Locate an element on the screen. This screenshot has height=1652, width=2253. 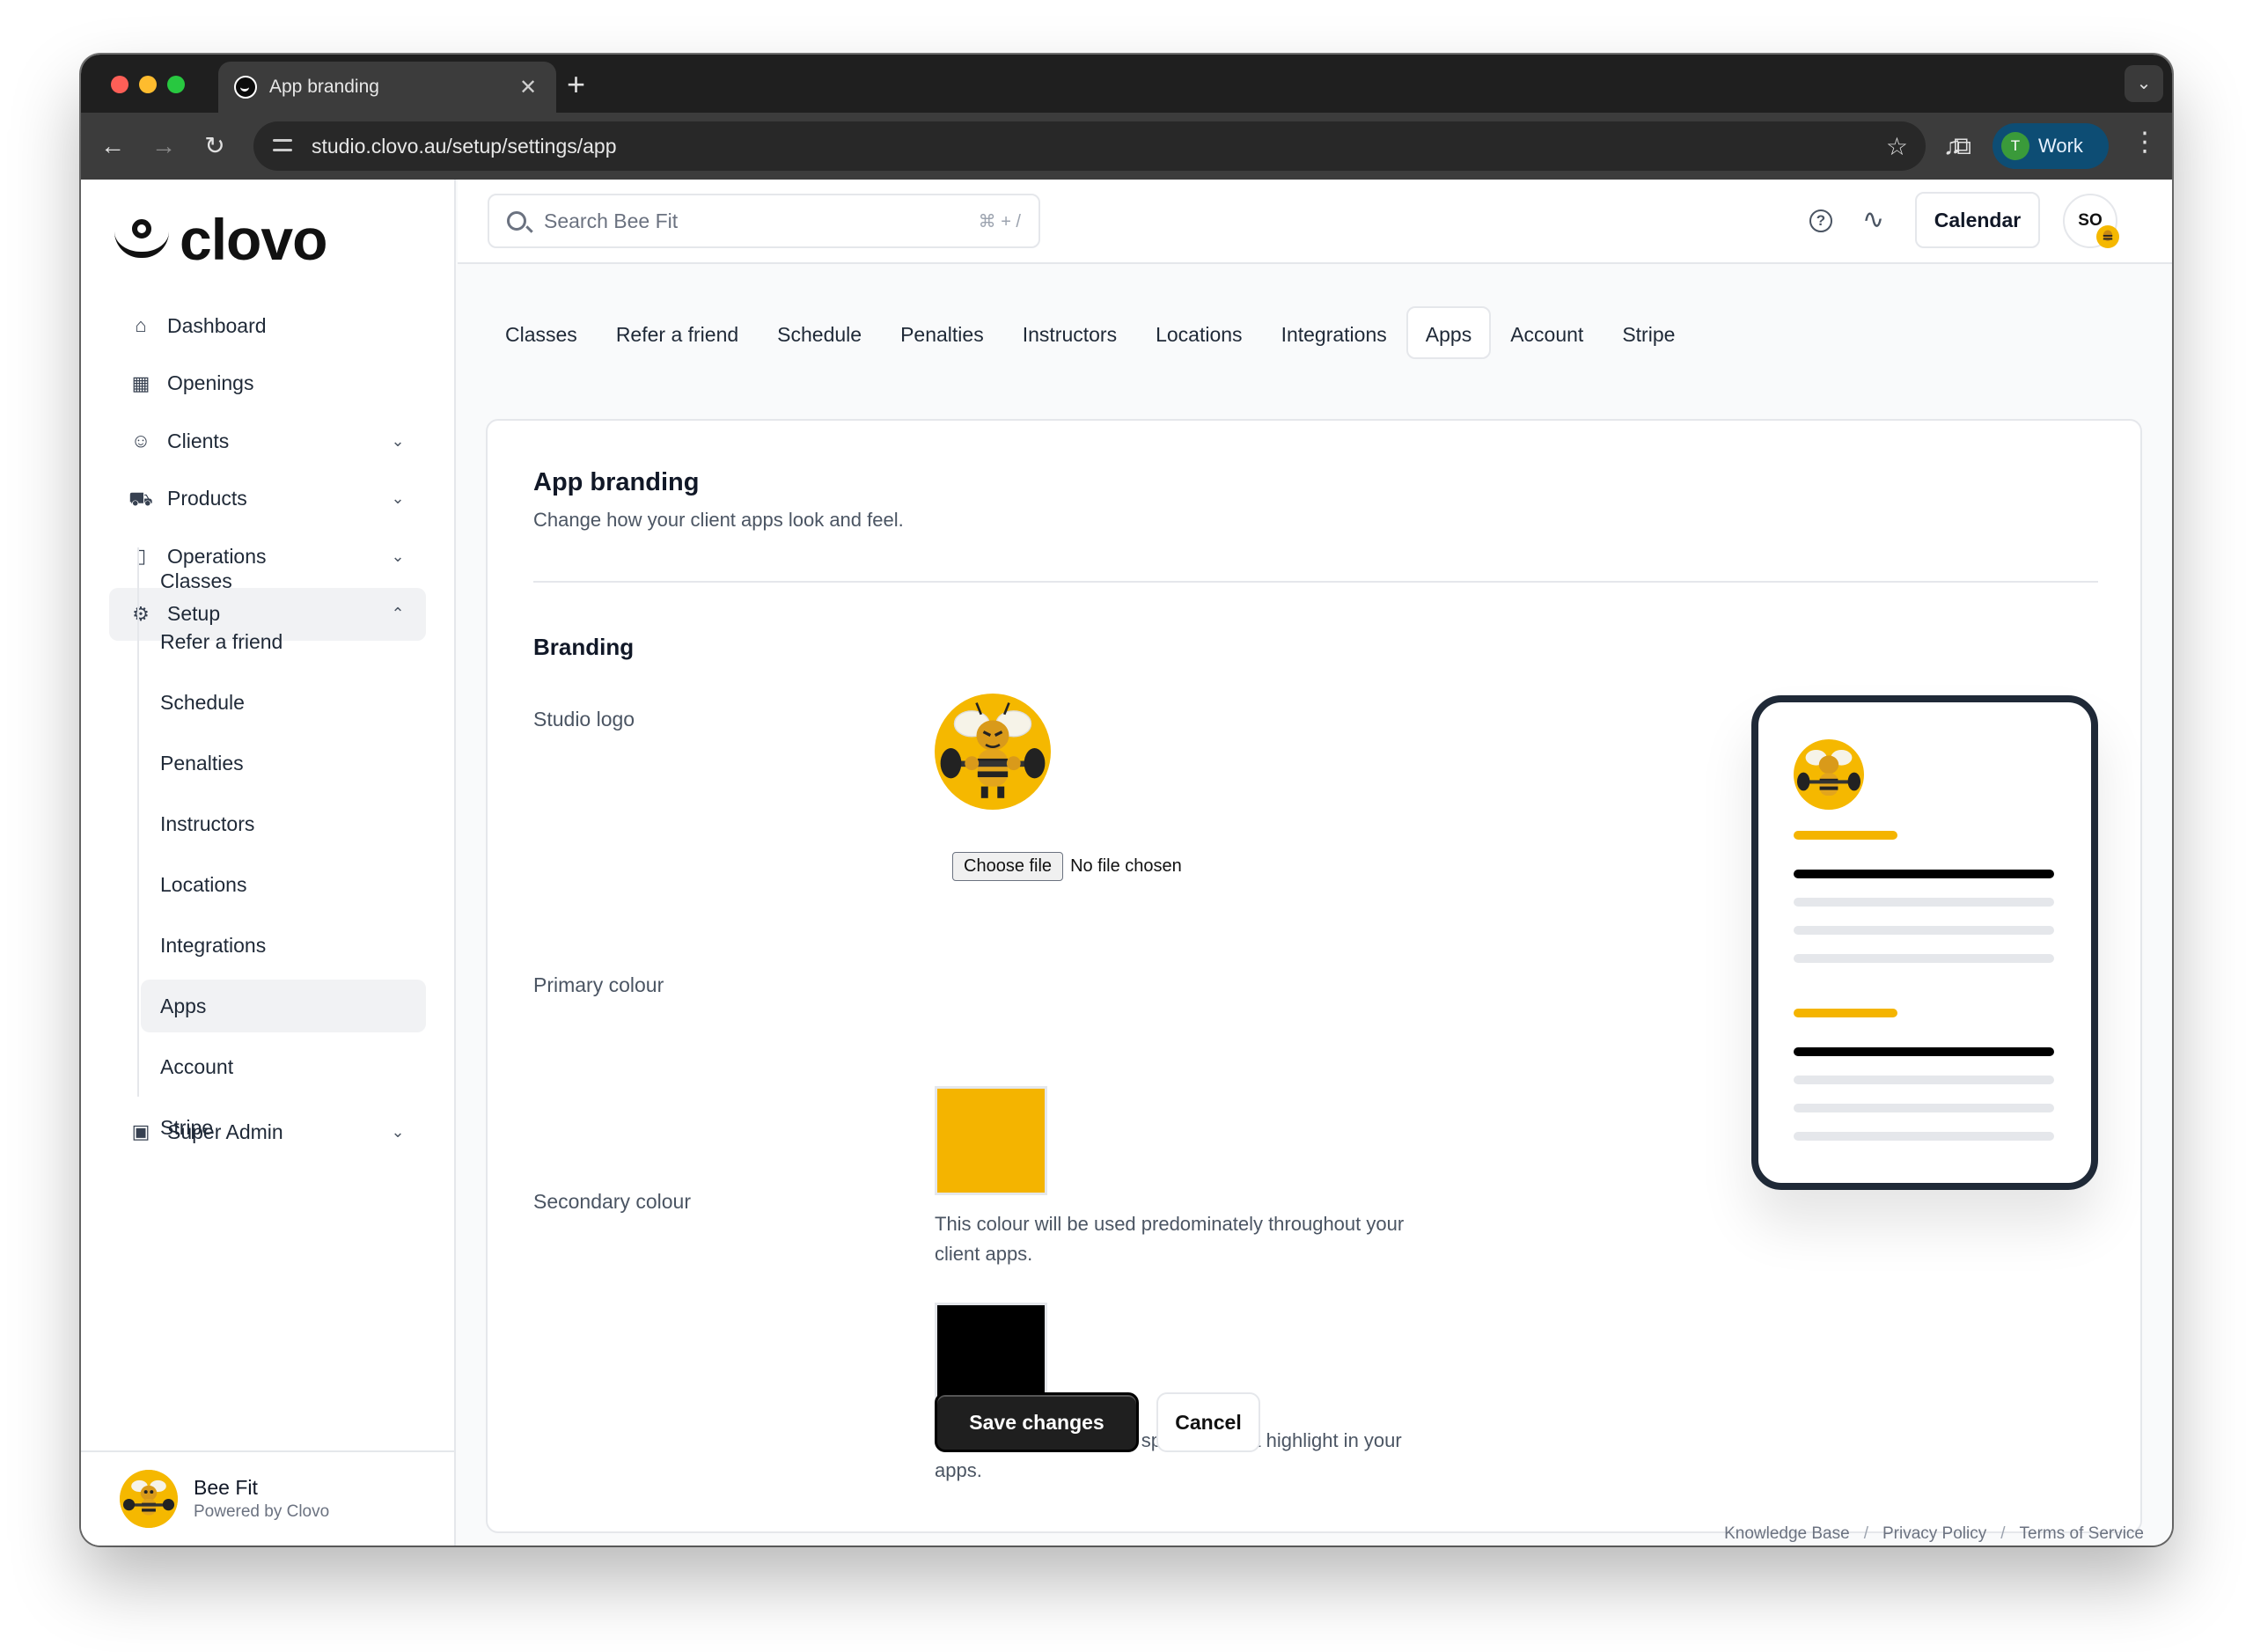
cancel-button: Cancel is located at coordinates (1208, 1422).